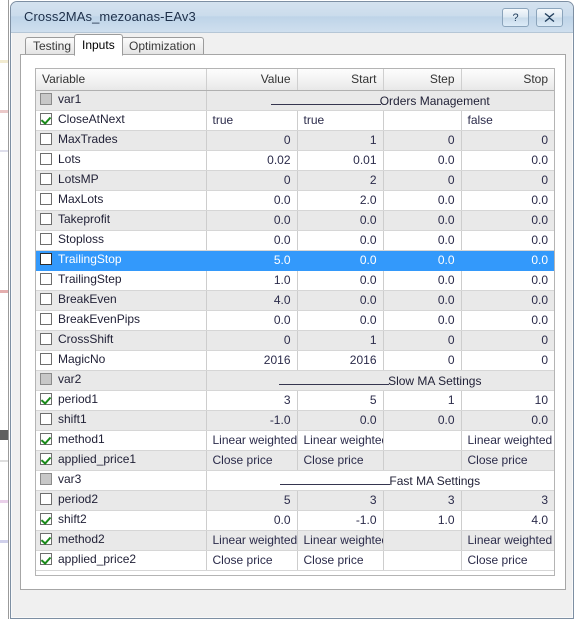  I want to click on row-start-cell: 3, so click(340, 500).